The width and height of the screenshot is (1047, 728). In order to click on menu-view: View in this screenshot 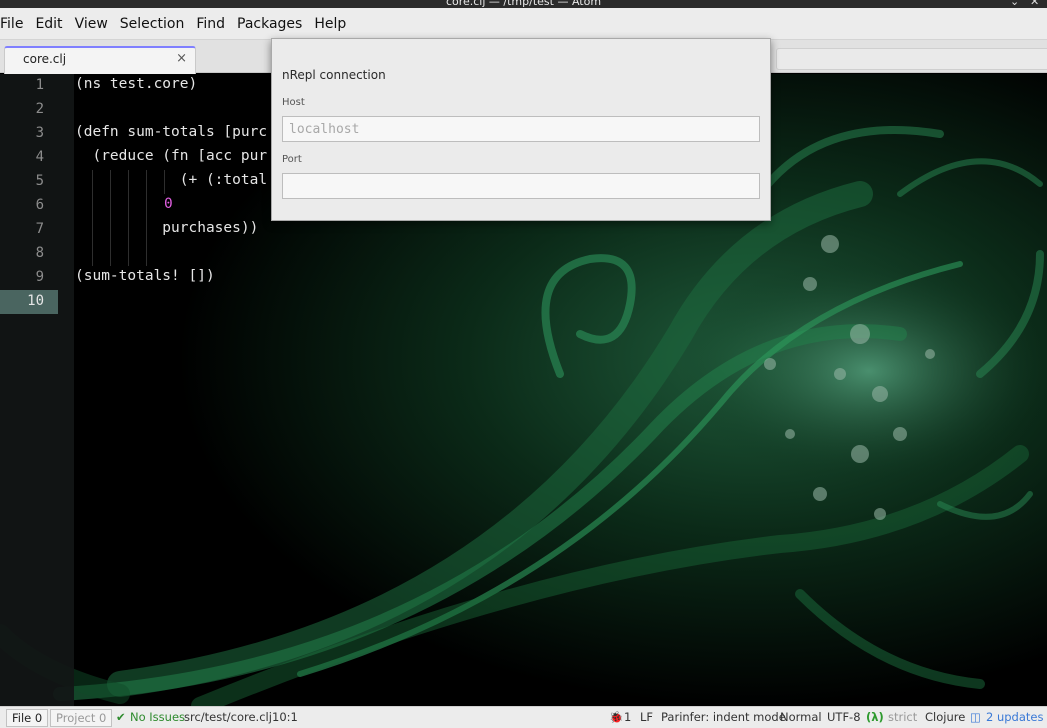, I will do `click(91, 24)`.